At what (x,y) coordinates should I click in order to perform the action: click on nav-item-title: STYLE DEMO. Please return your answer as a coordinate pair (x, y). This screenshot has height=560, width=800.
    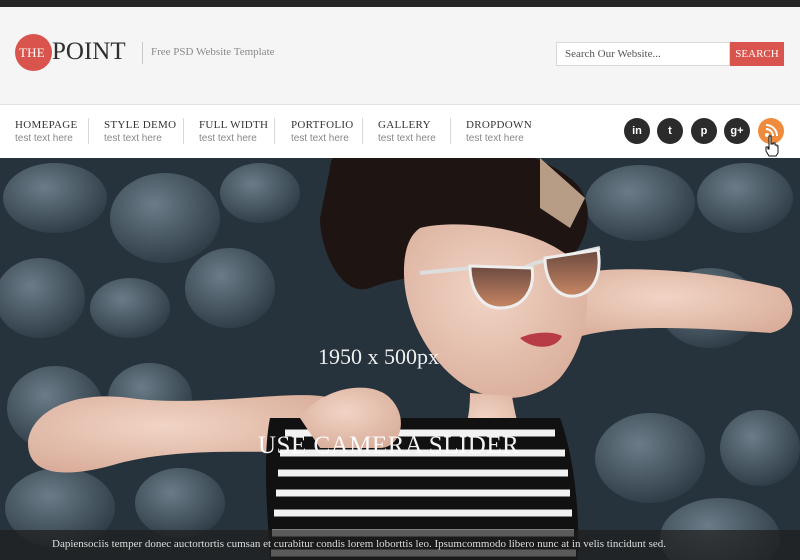
    Looking at the image, I should click on (140, 125).